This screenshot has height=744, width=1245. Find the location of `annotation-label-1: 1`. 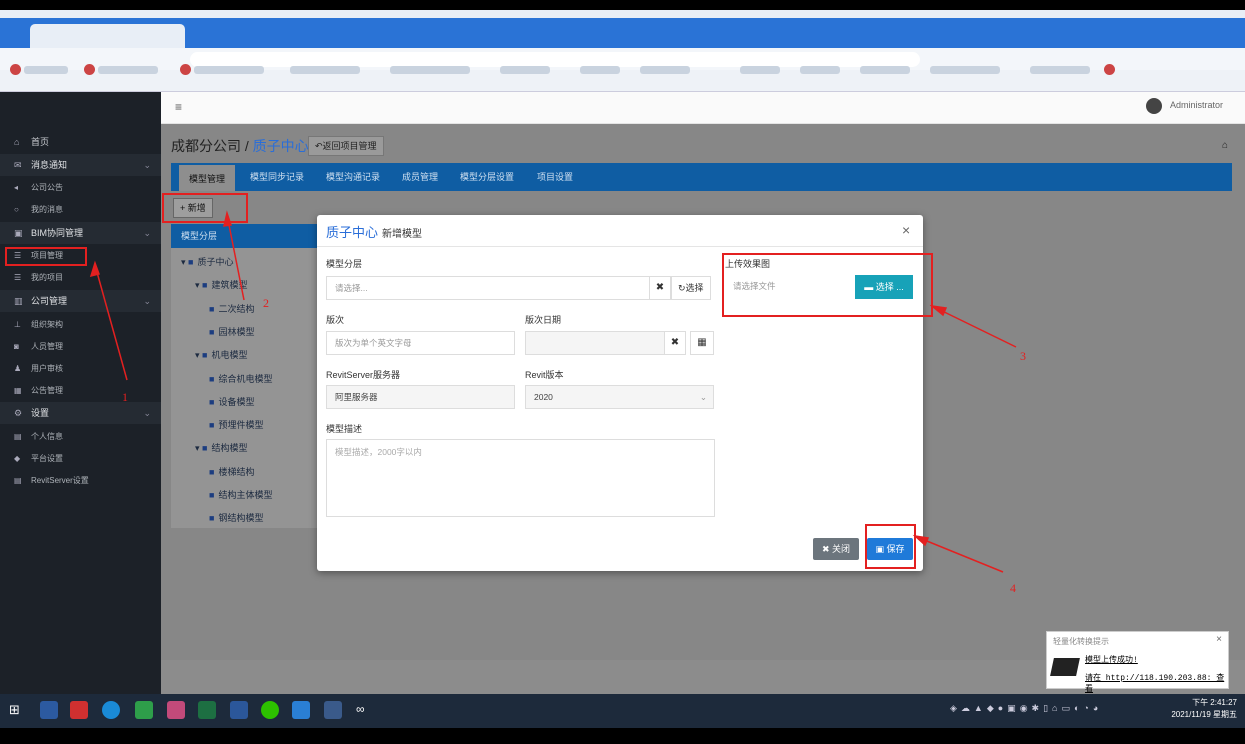

annotation-label-1: 1 is located at coordinates (125, 397).